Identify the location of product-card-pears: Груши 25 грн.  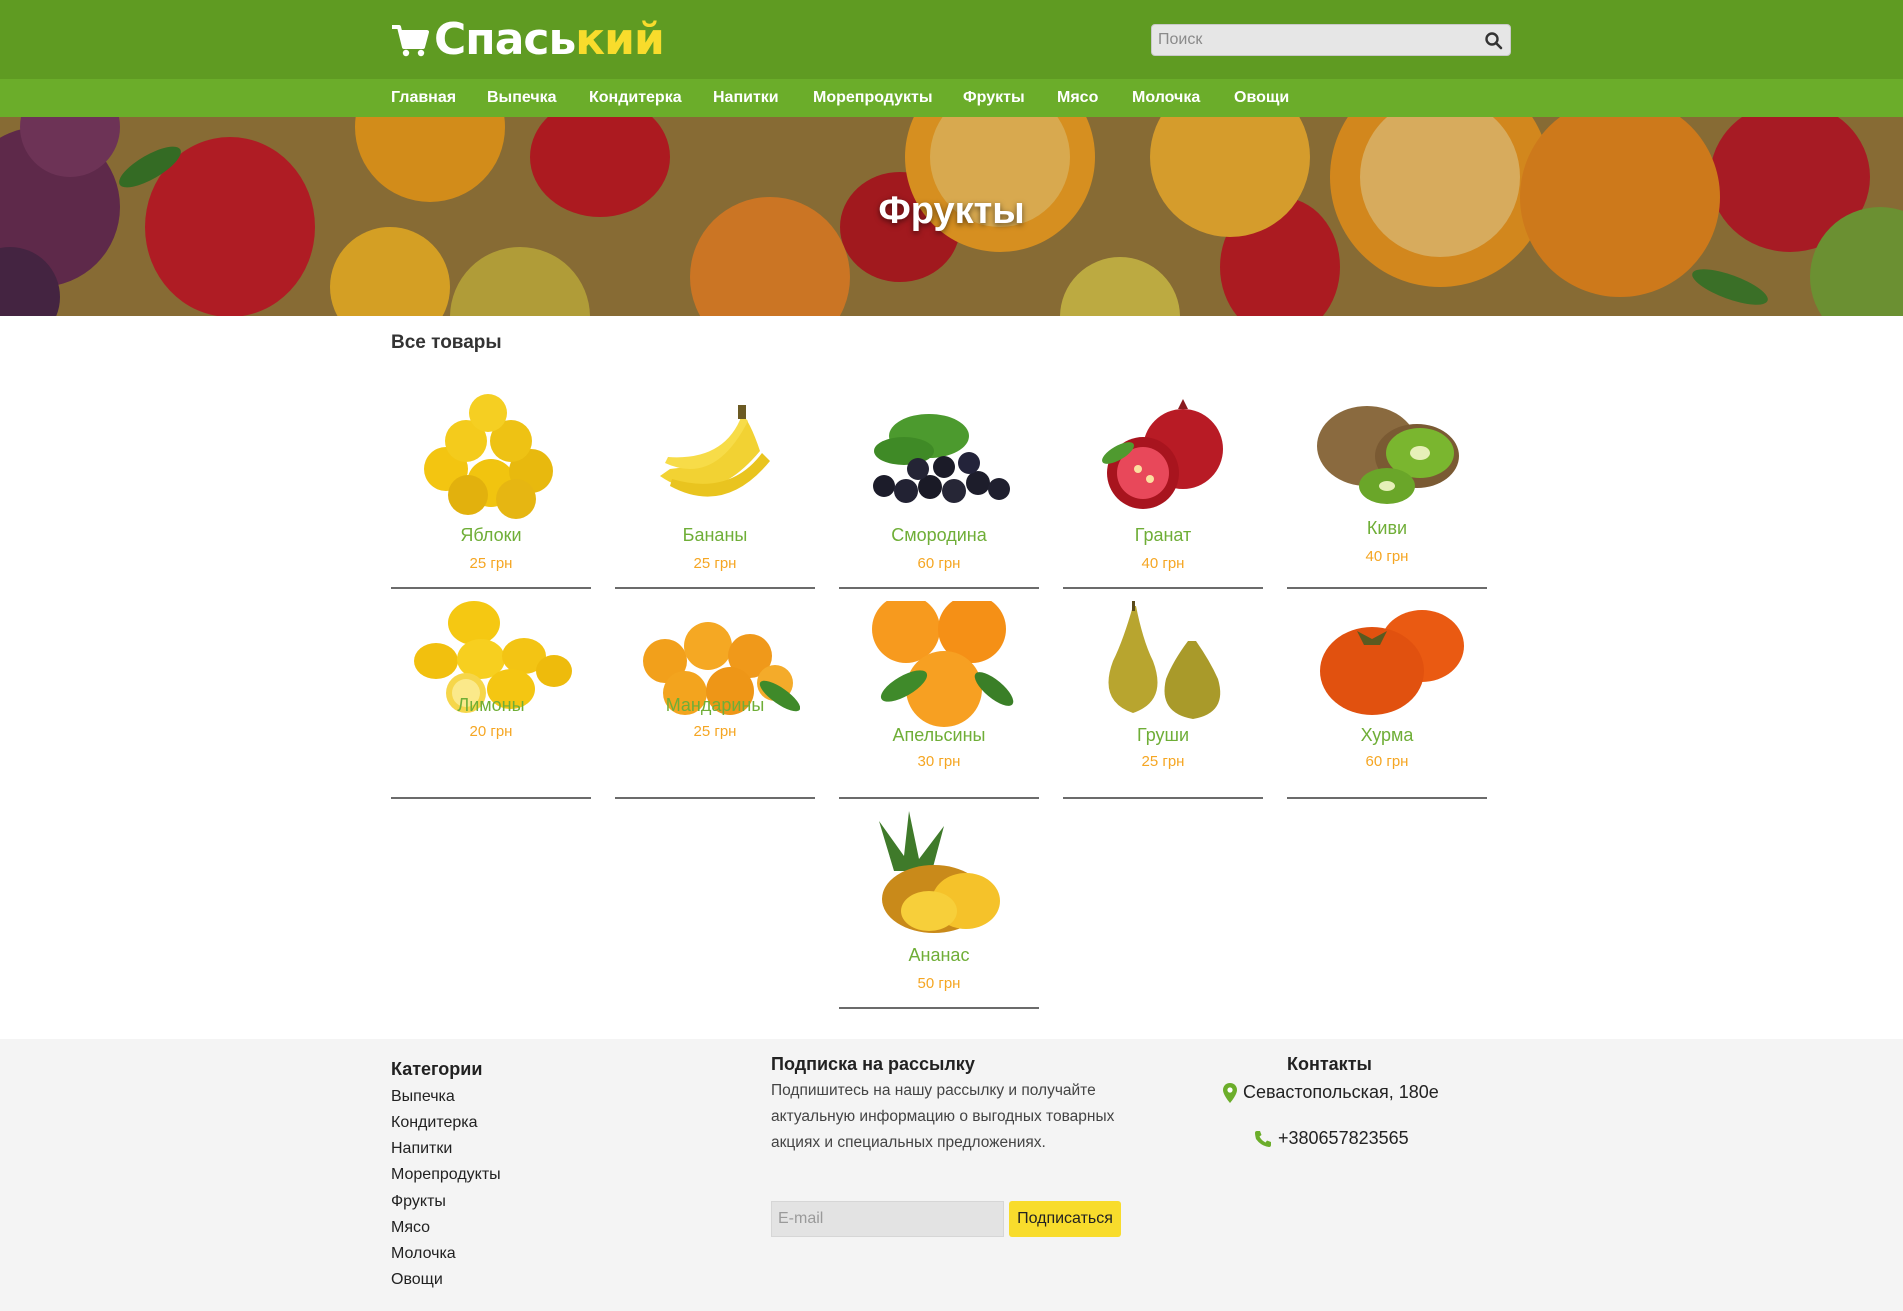
(1163, 697).